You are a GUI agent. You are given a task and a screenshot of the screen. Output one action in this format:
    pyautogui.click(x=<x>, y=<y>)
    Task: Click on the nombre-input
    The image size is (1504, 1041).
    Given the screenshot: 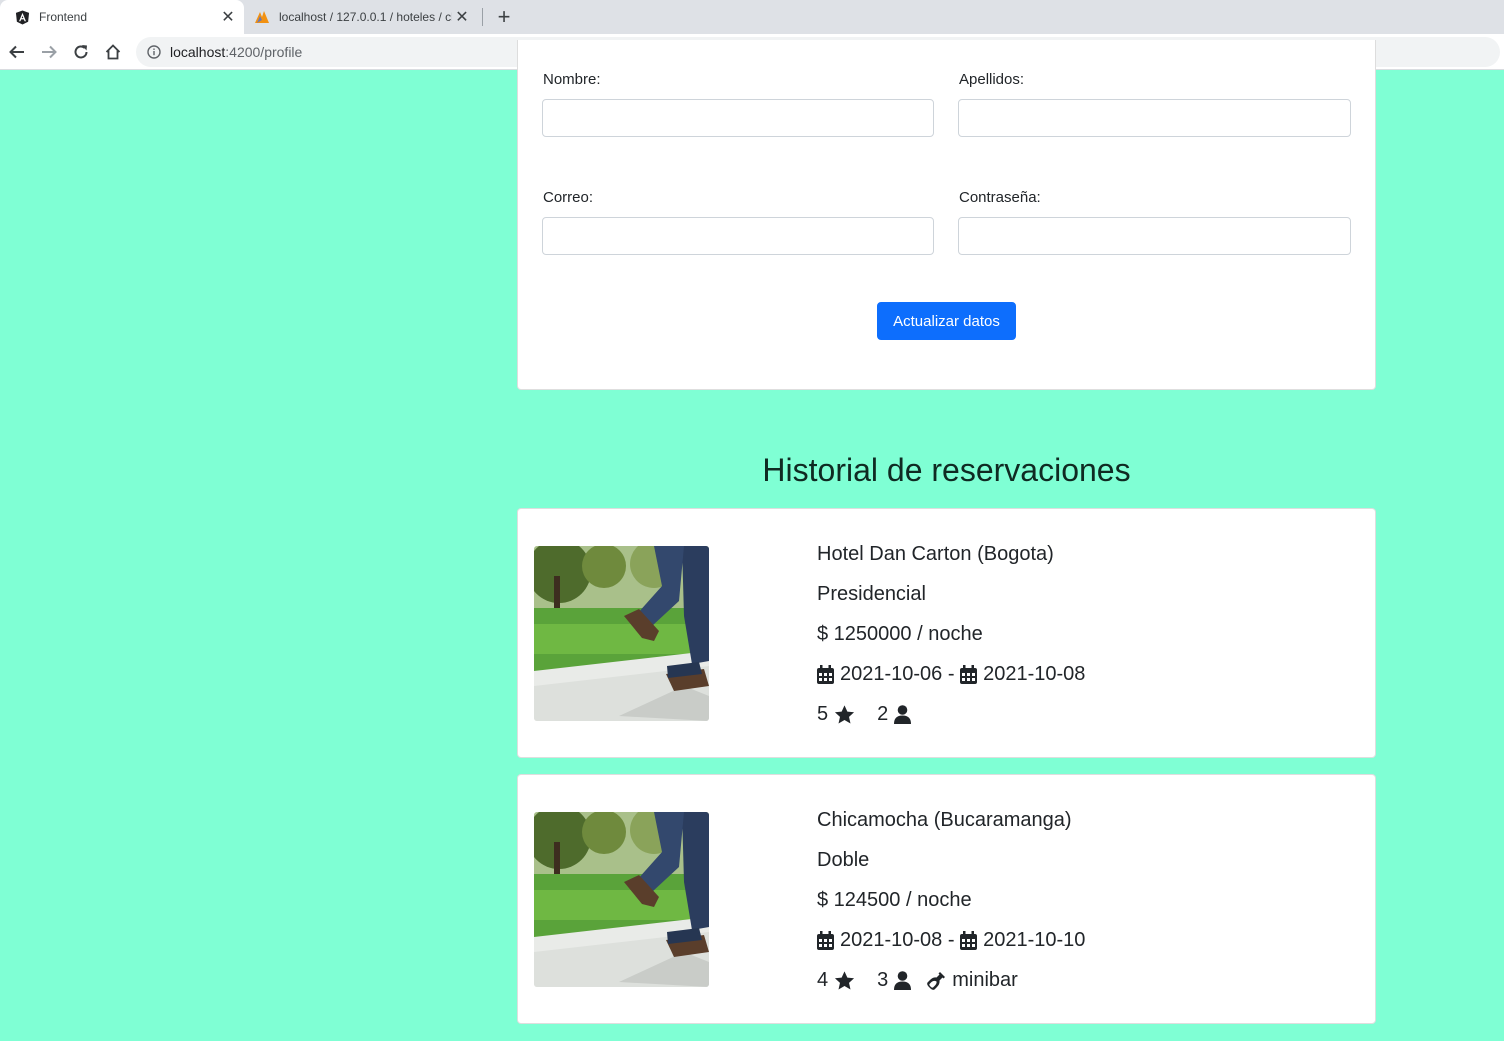 What is the action you would take?
    pyautogui.click(x=738, y=118)
    